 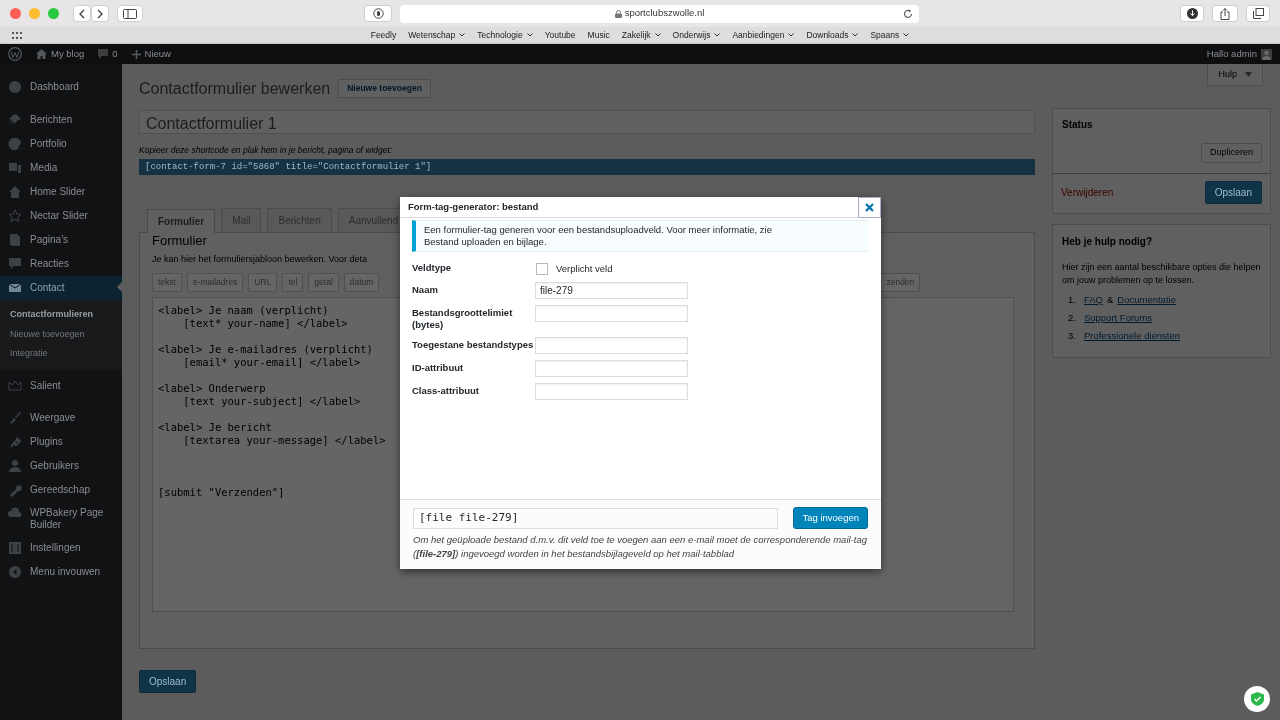 What do you see at coordinates (1077, 125) in the screenshot?
I see `status-title: Status` at bounding box center [1077, 125].